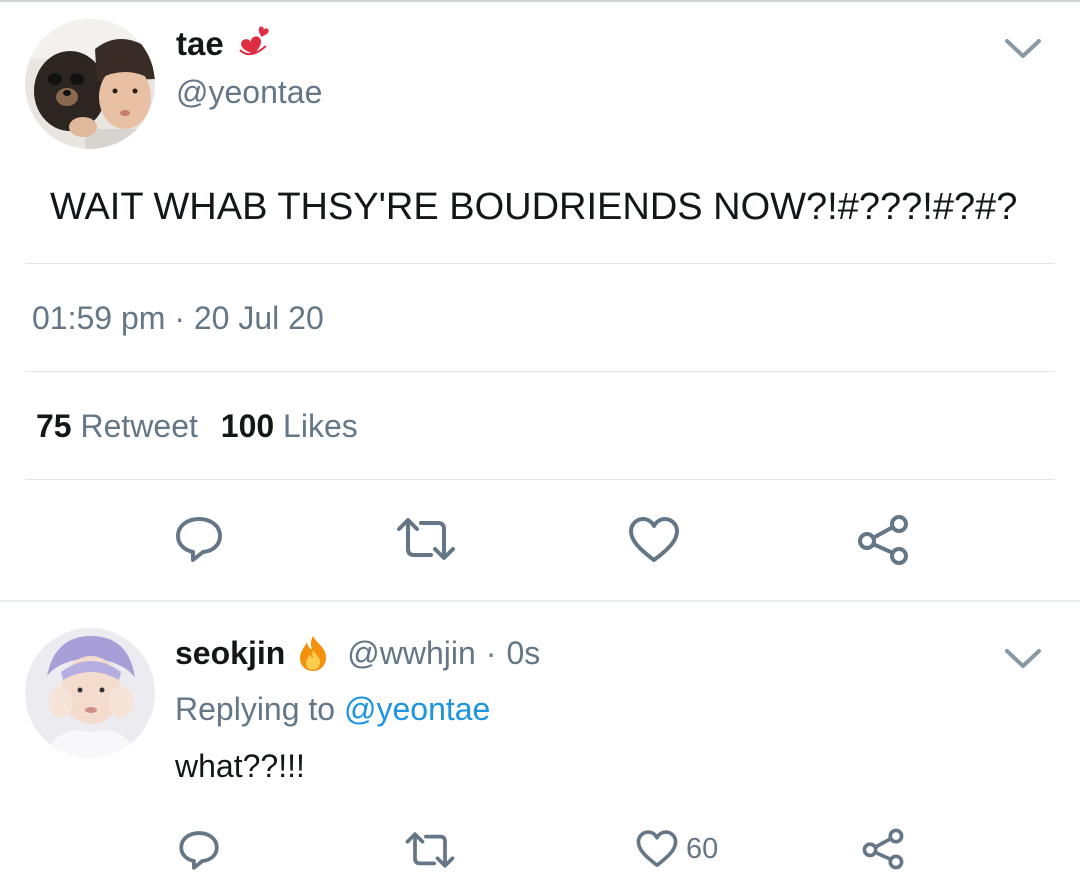 This screenshot has height=886, width=1080. Describe the element at coordinates (249, 92) in the screenshot. I see `author-handle: @yeontae` at that location.